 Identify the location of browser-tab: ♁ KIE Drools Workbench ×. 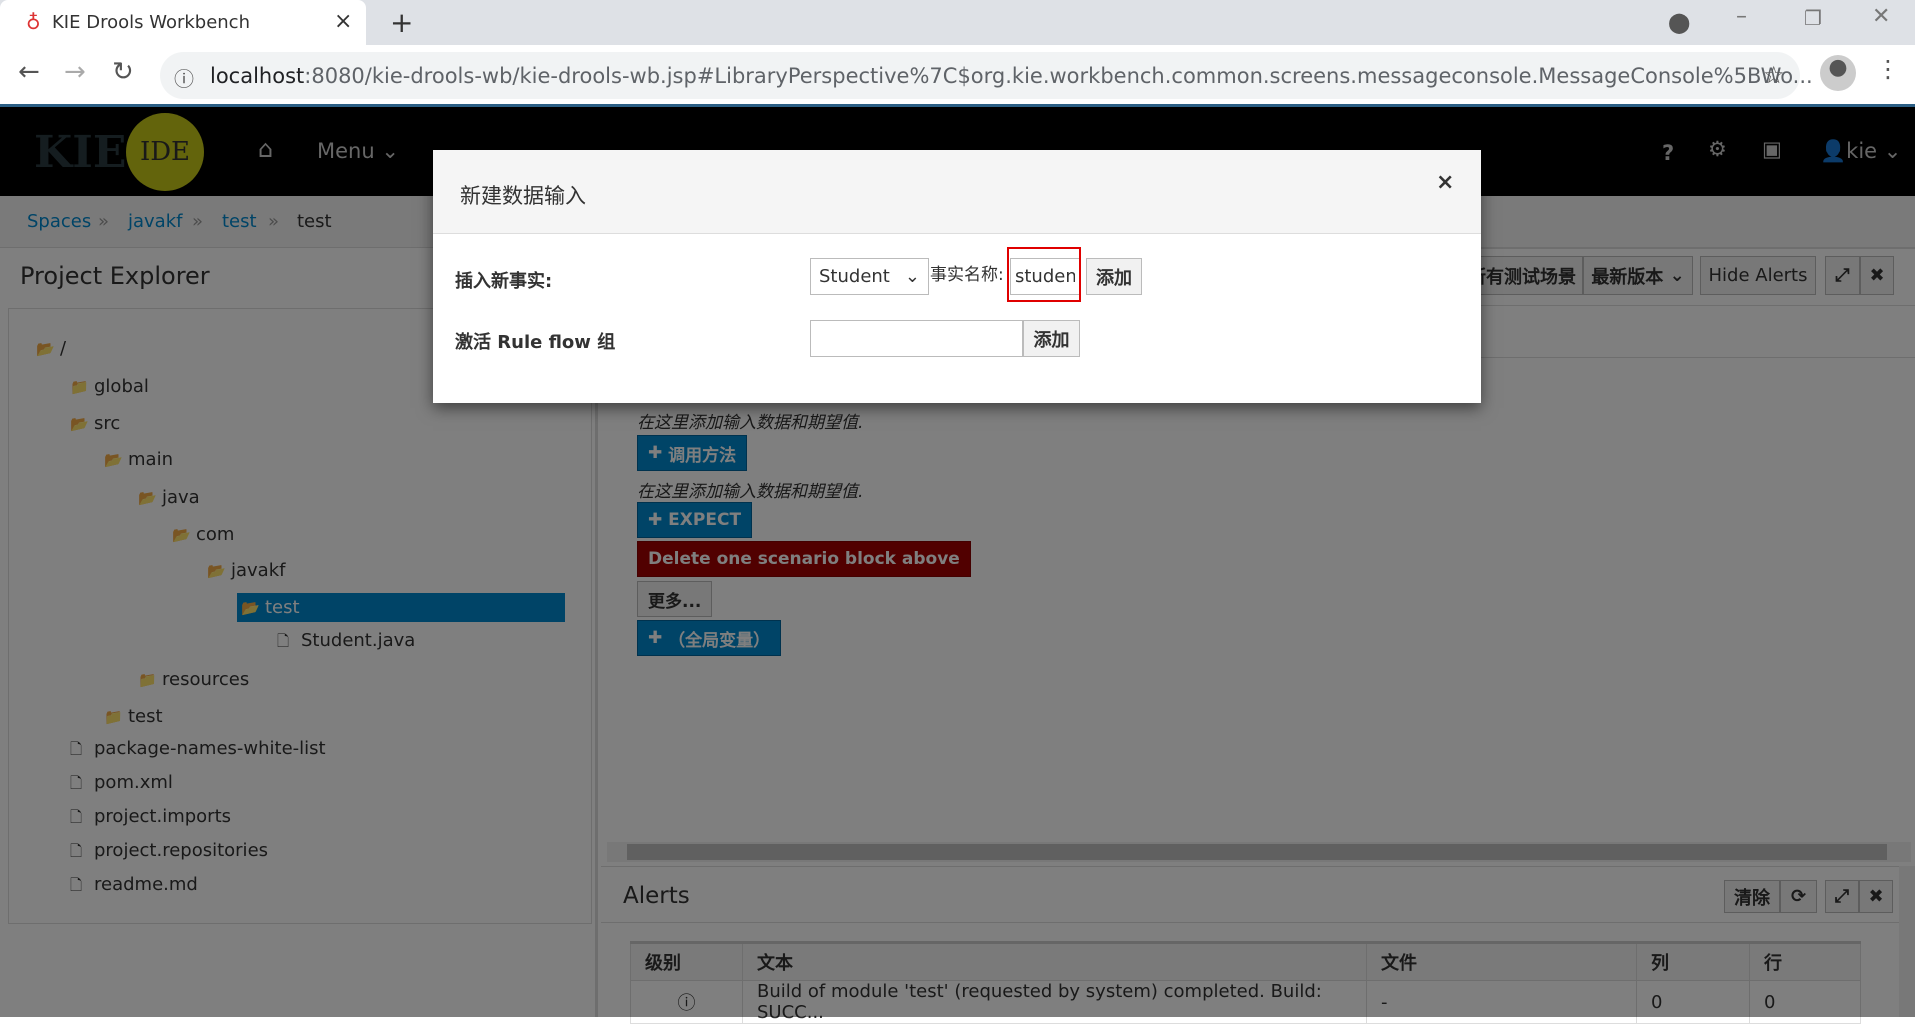
(183, 22).